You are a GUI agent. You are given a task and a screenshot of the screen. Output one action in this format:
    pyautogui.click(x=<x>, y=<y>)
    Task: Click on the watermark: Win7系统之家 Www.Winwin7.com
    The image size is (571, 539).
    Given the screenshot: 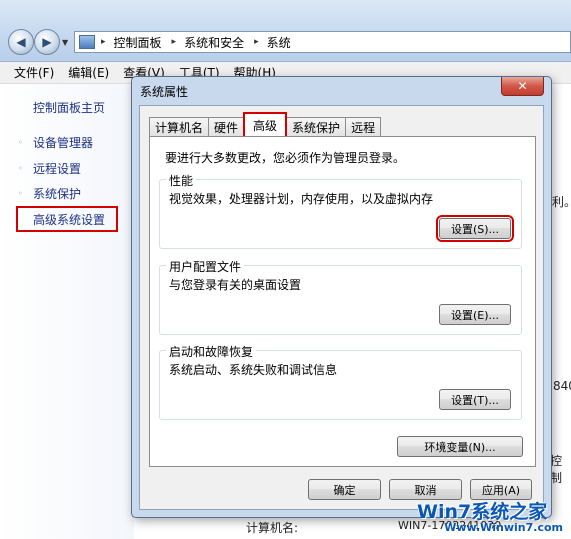 What is the action you would take?
    pyautogui.click(x=492, y=517)
    